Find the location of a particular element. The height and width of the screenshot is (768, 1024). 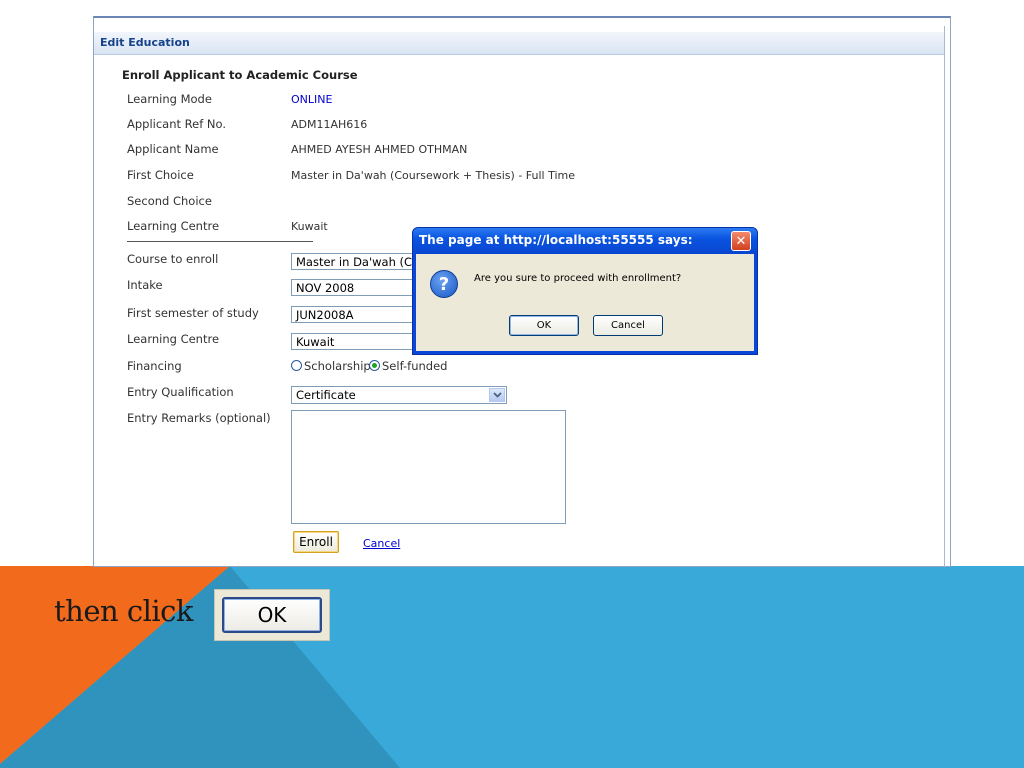

remarks-textarea is located at coordinates (428, 467).